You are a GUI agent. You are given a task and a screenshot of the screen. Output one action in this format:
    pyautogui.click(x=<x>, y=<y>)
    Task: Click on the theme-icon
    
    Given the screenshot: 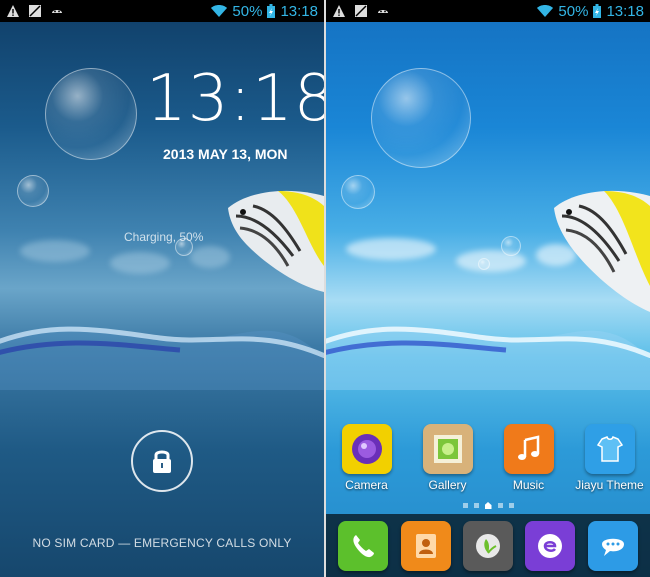 What is the action you would take?
    pyautogui.click(x=609, y=449)
    